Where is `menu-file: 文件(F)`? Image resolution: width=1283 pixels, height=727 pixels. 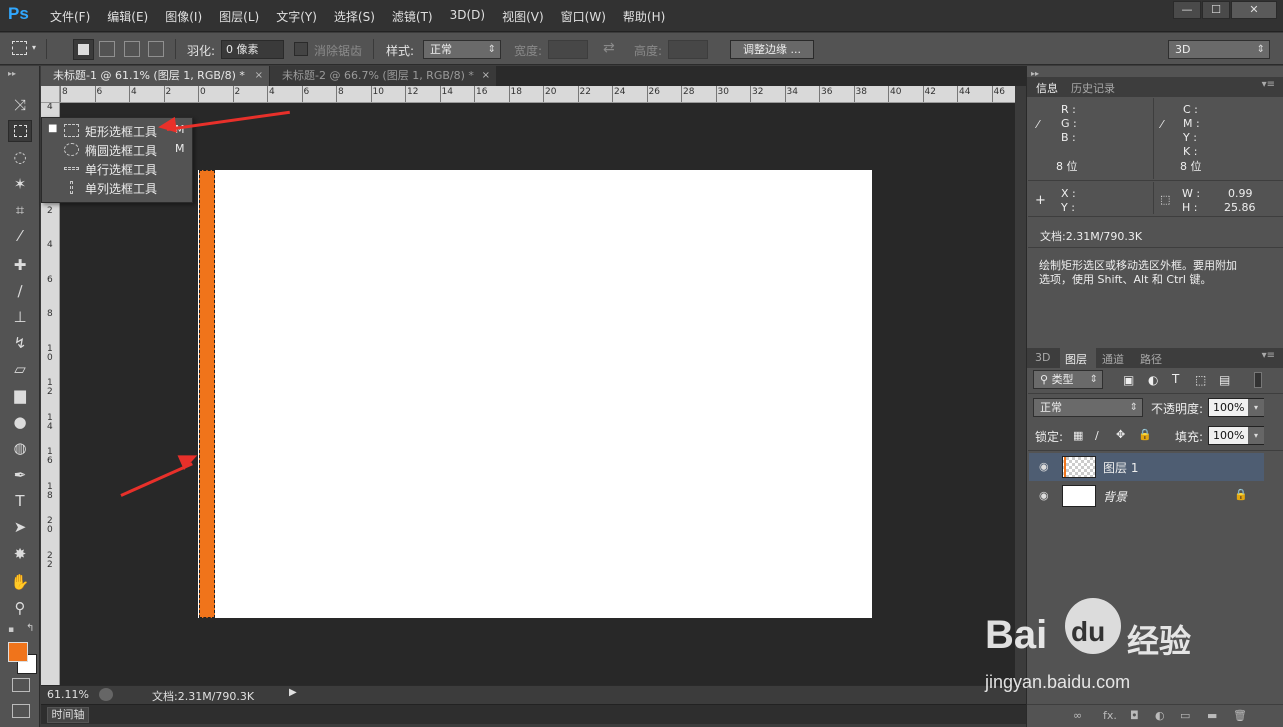
menu-file: 文件(F) is located at coordinates (70, 16).